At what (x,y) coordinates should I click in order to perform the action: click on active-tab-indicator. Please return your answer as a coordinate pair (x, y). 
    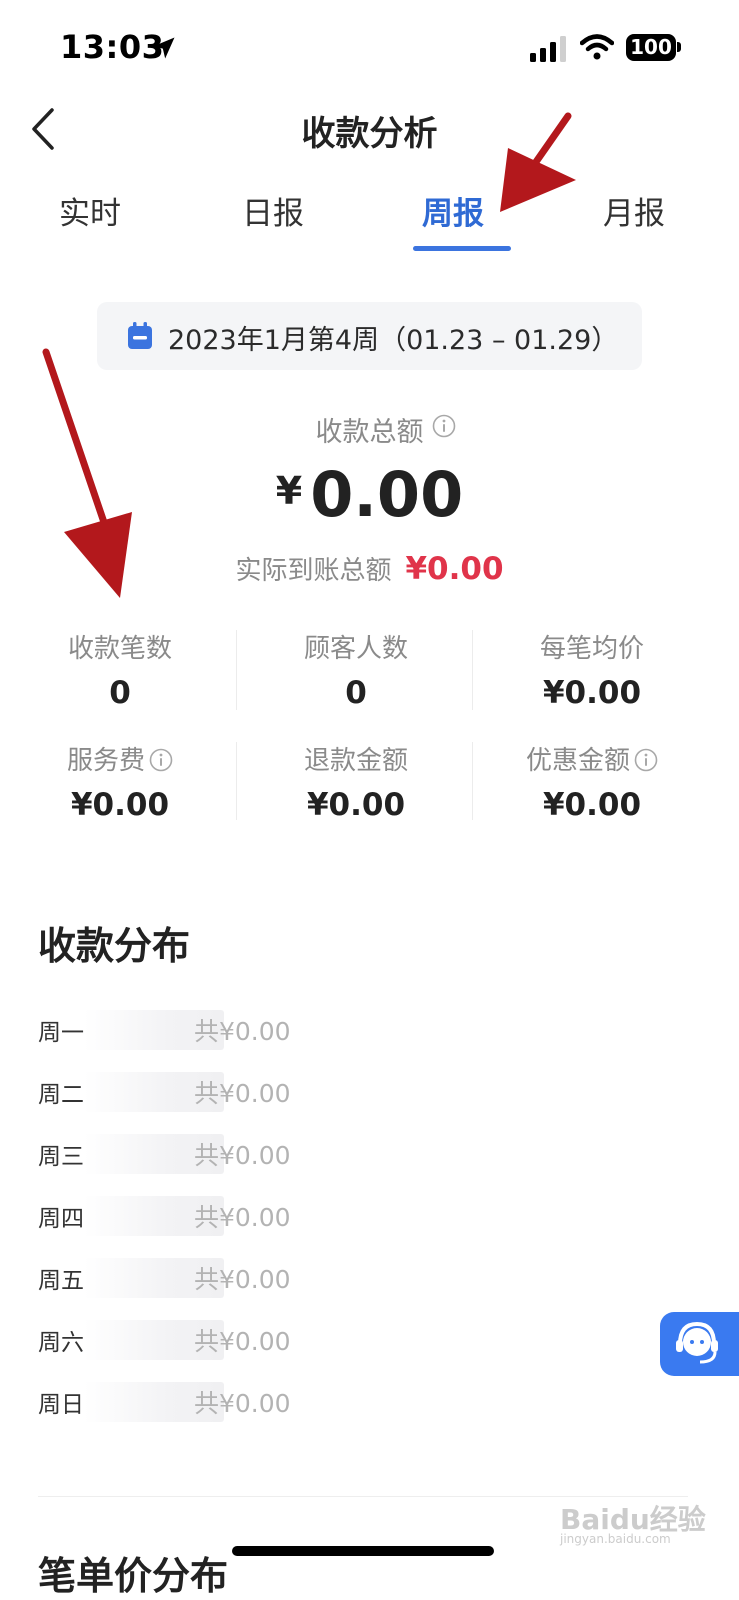
    Looking at the image, I should click on (462, 248).